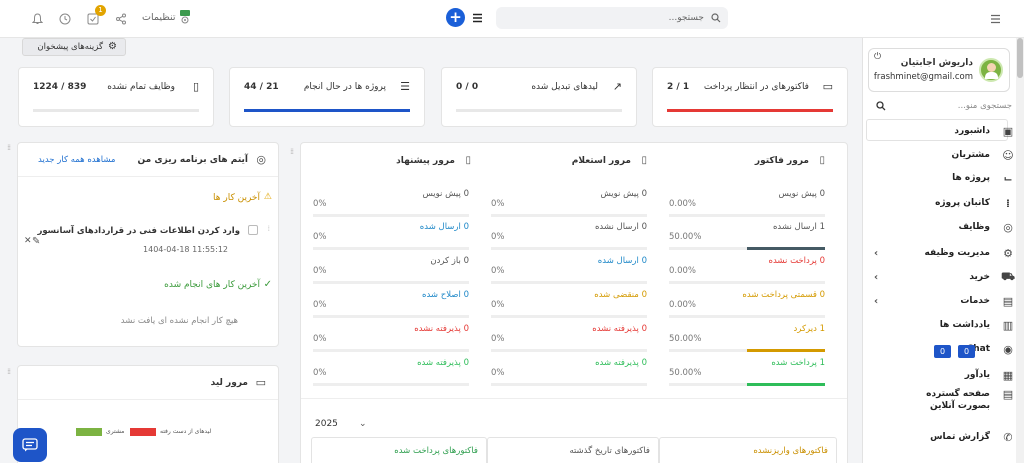  I want to click on file-check-icon: ▯, so click(195, 86).